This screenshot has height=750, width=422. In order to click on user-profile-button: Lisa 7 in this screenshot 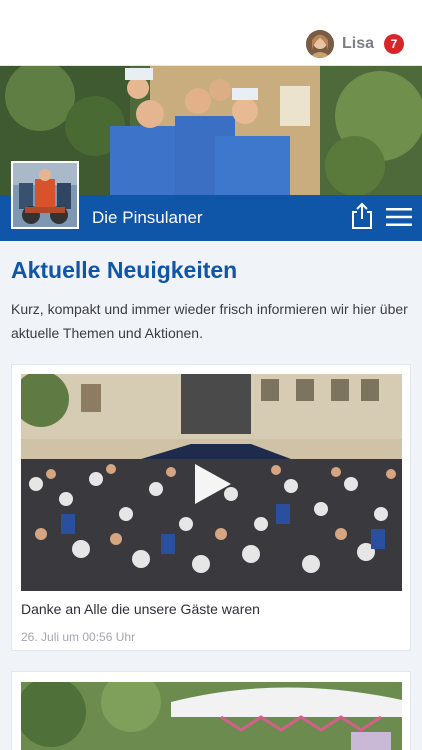, I will do `click(354, 44)`.